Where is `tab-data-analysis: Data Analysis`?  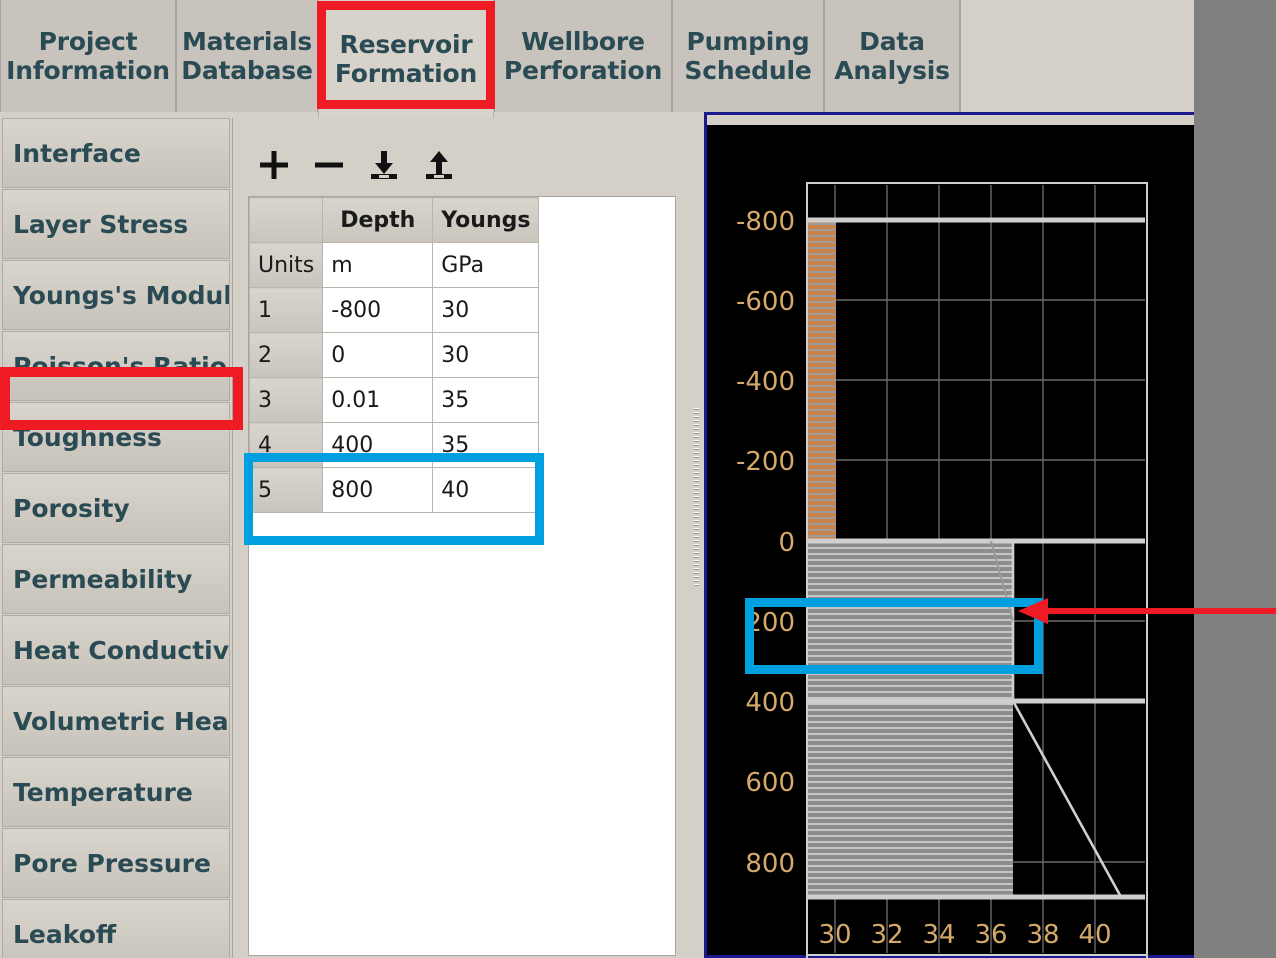 tab-data-analysis: Data Analysis is located at coordinates (892, 56).